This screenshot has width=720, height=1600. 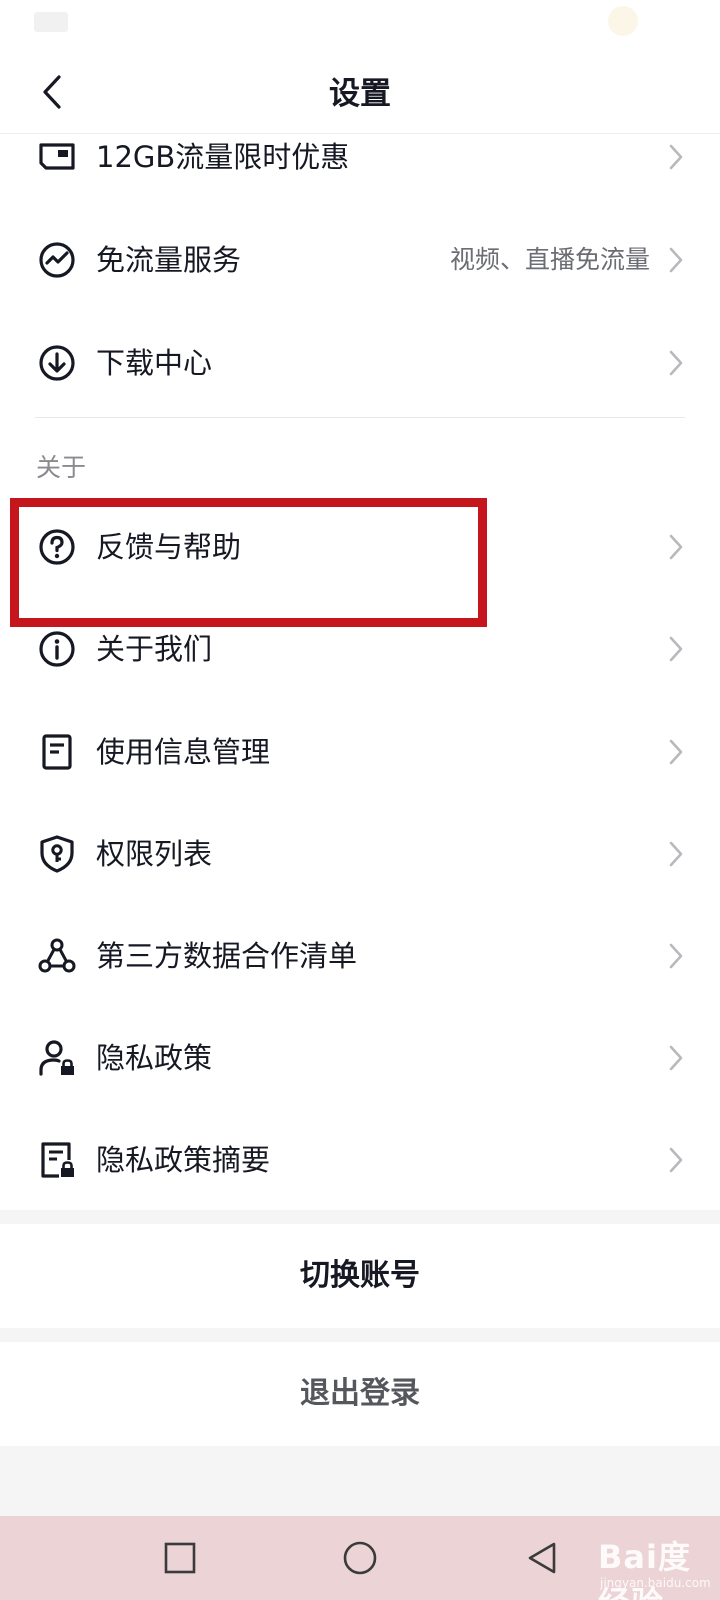 I want to click on back-nav-button, so click(x=542, y=1558).